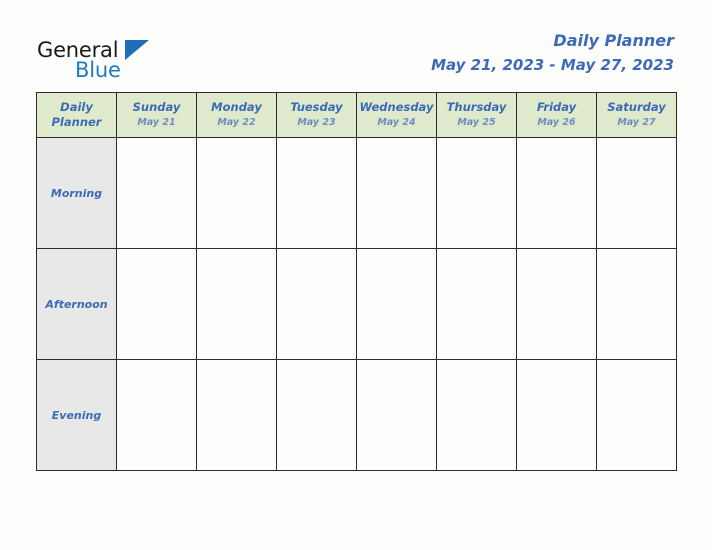 The width and height of the screenshot is (712, 550). I want to click on slot-afternoon-wednesday, so click(396, 304).